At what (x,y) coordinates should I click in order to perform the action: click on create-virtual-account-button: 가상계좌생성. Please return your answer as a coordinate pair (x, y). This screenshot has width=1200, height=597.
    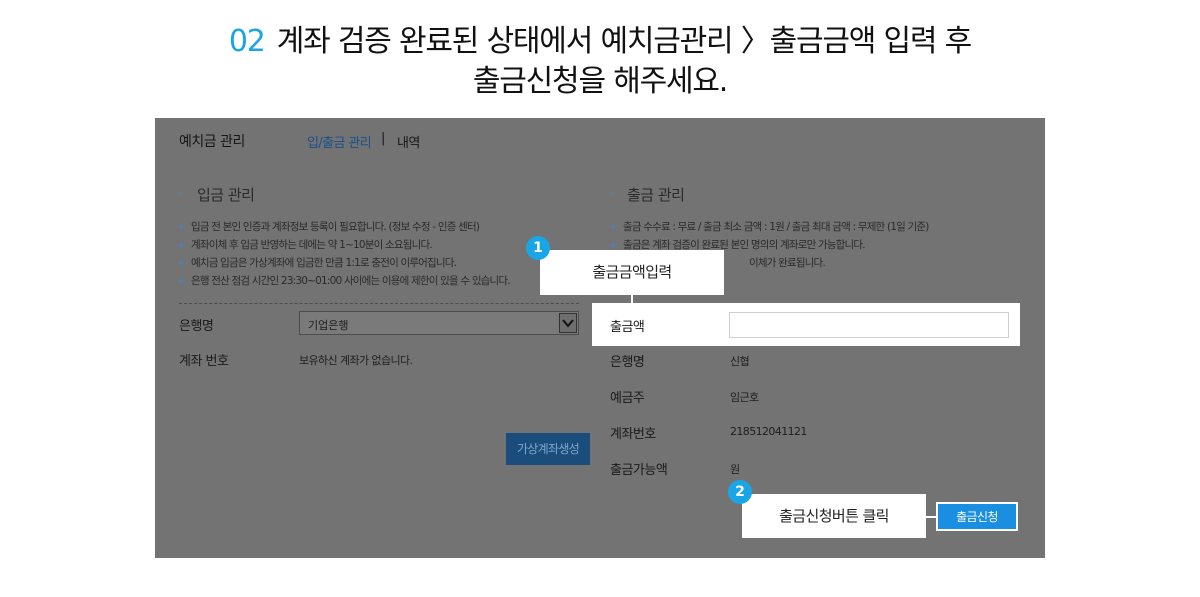
    Looking at the image, I should click on (548, 449).